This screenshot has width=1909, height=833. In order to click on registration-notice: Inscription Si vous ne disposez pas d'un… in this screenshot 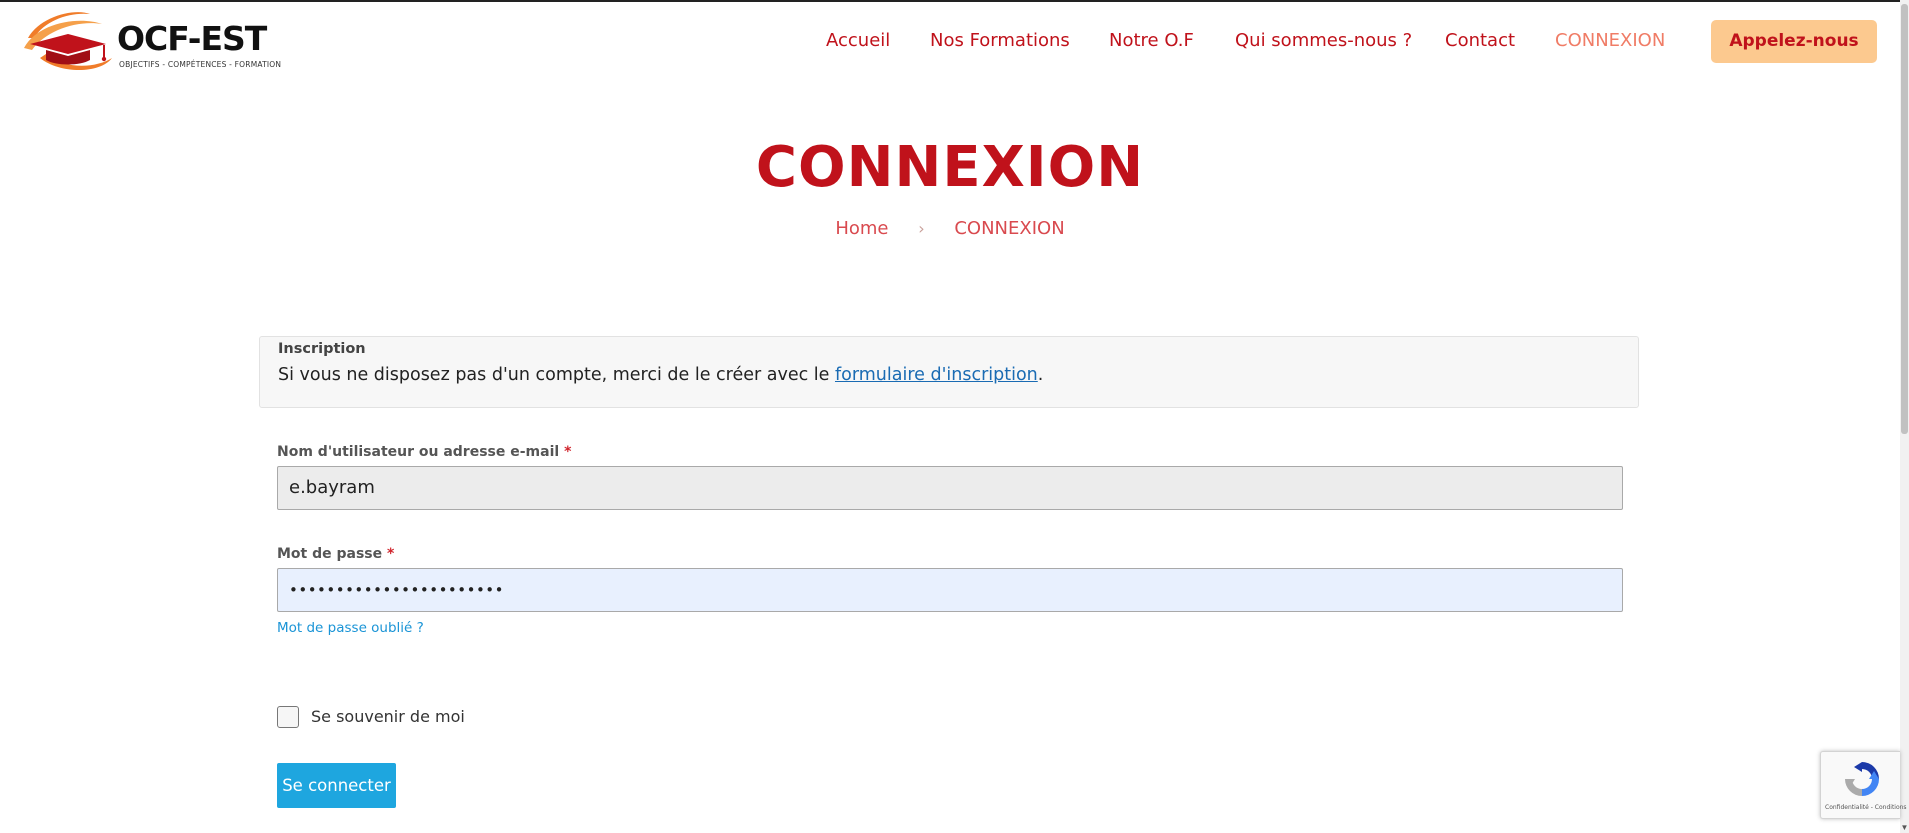, I will do `click(949, 372)`.